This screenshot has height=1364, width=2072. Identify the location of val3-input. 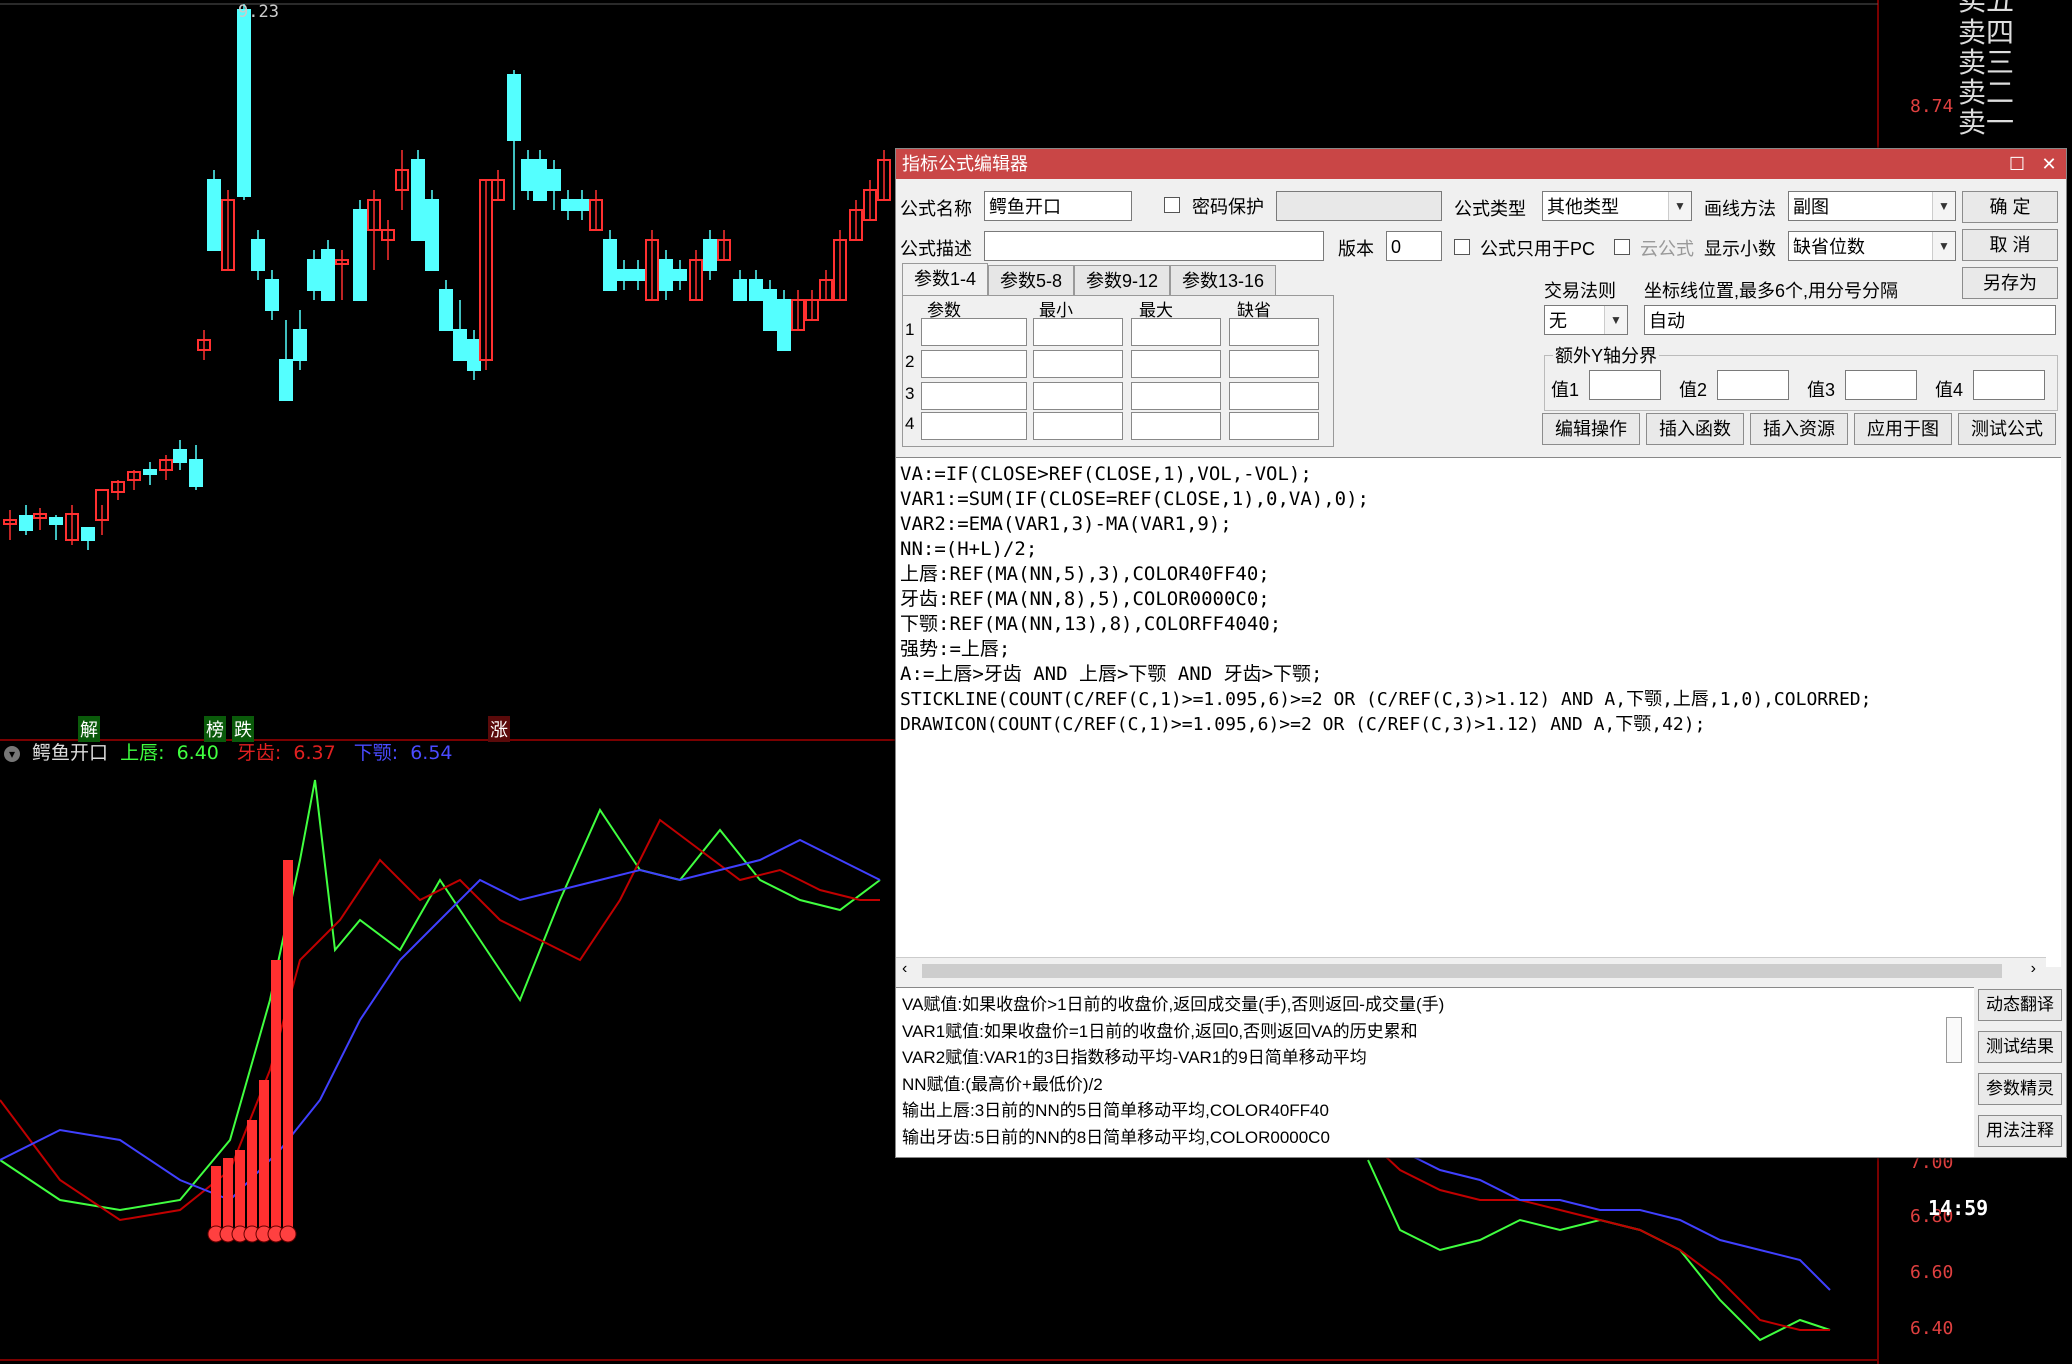
(1881, 385).